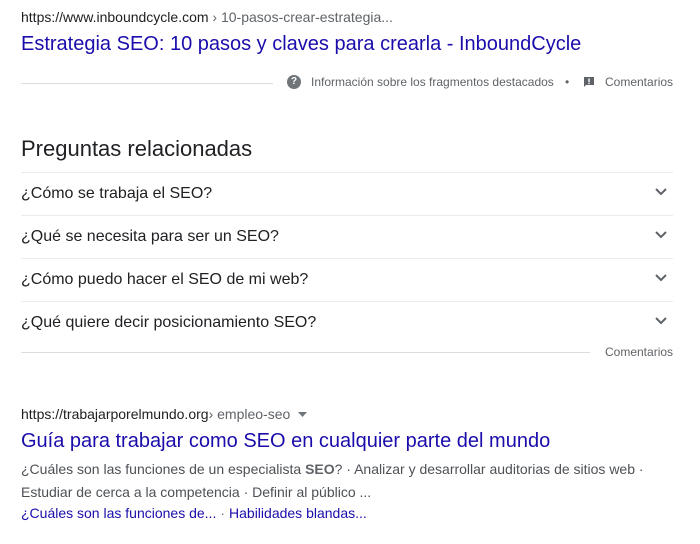  I want to click on related-question-text: ¿Qué quiere decir posicionamiento SEO?, so click(169, 322).